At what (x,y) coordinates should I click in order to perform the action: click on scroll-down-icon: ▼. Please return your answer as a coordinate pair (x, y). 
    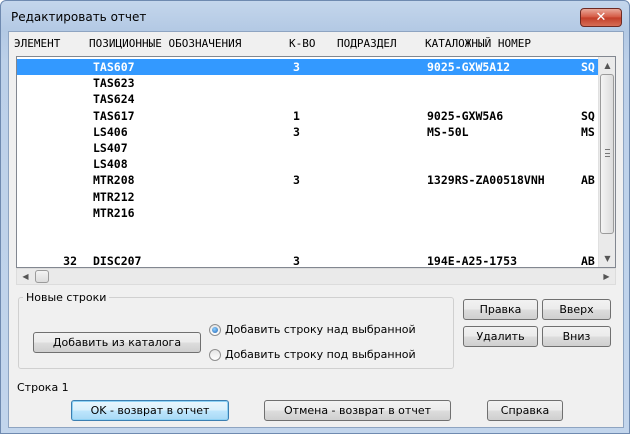
    Looking at the image, I should click on (607, 258).